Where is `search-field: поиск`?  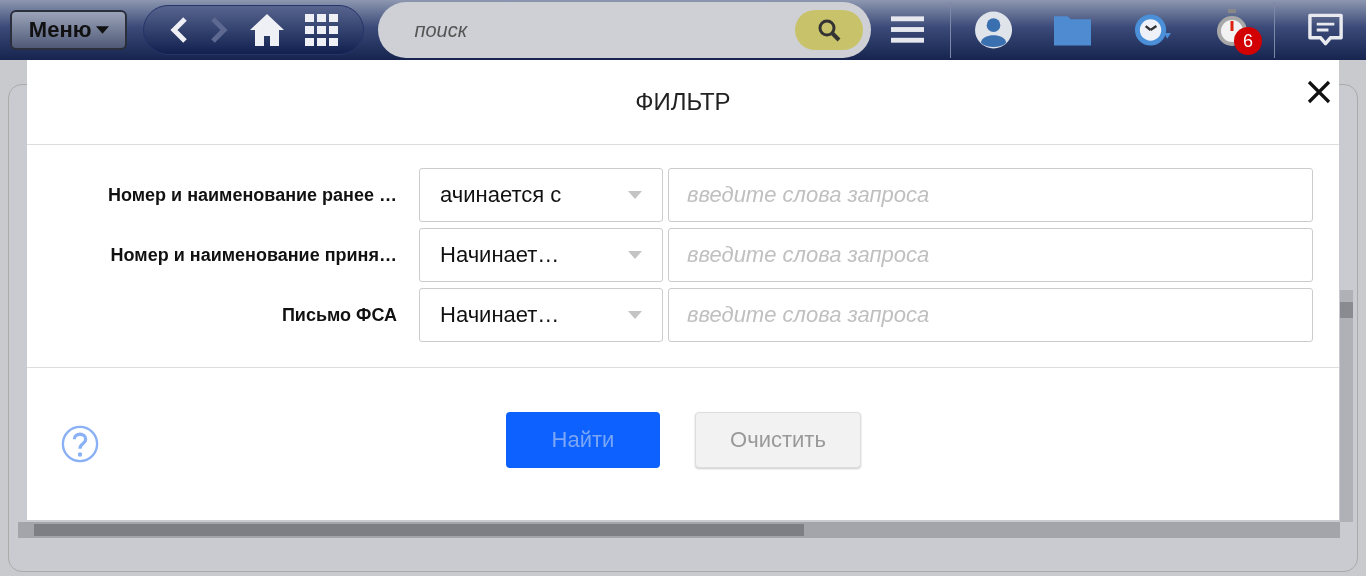
search-field: поиск is located at coordinates (603, 30).